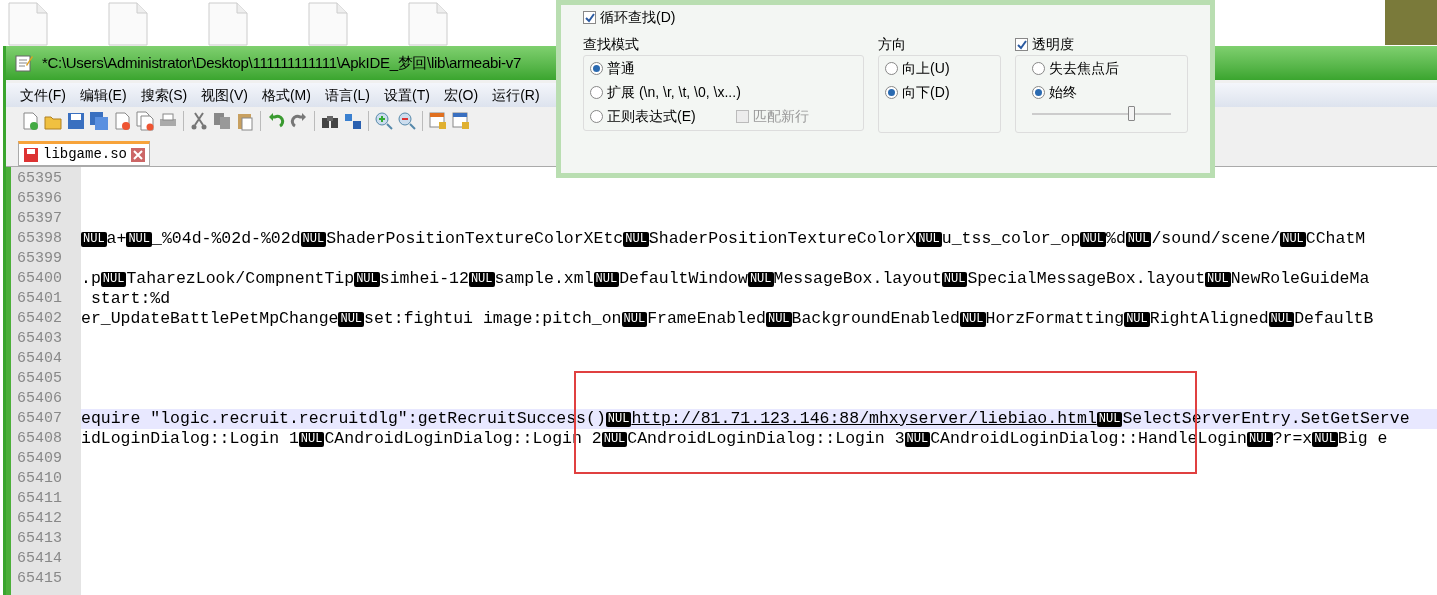 This screenshot has height=595, width=1437. I want to click on check-icon, so click(589, 17).